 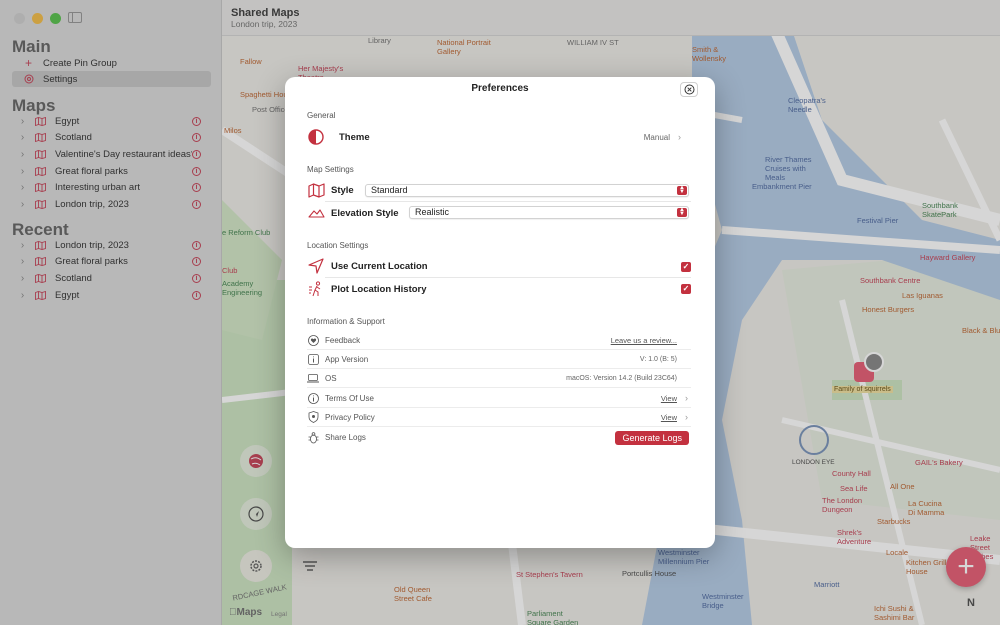 I want to click on privacy-label: Privacy Policy, so click(x=350, y=417).